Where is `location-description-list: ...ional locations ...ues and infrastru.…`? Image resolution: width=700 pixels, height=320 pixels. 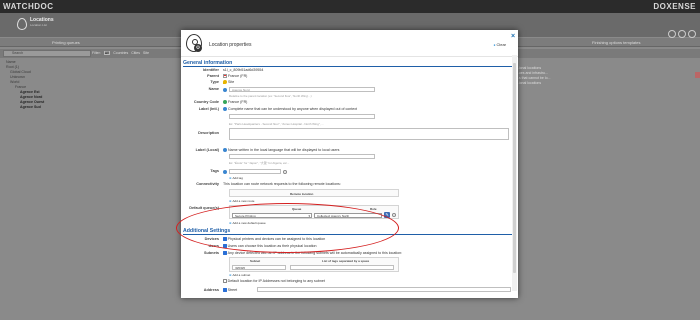
location-description-list: ...ional locations ...ues and infrastru.… is located at coordinates (561, 76).